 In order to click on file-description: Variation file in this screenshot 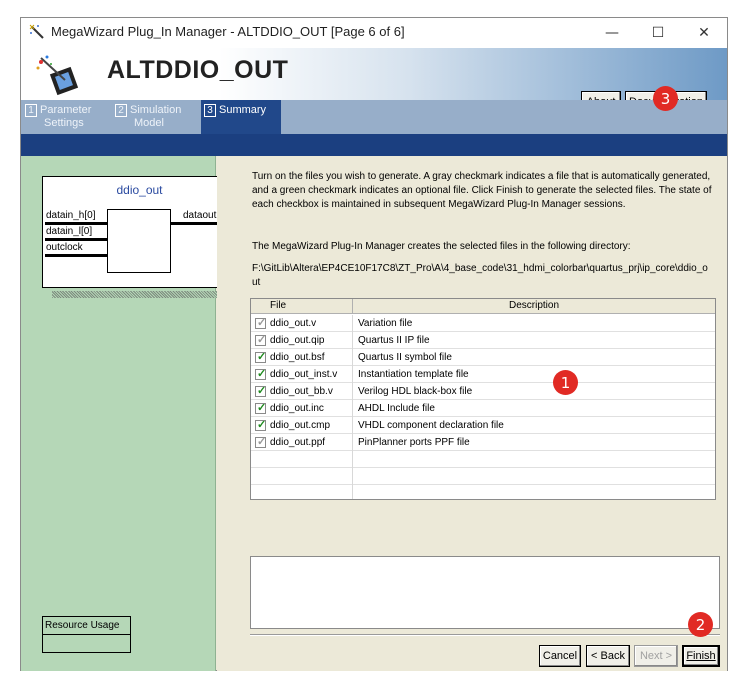, I will do `click(385, 323)`.